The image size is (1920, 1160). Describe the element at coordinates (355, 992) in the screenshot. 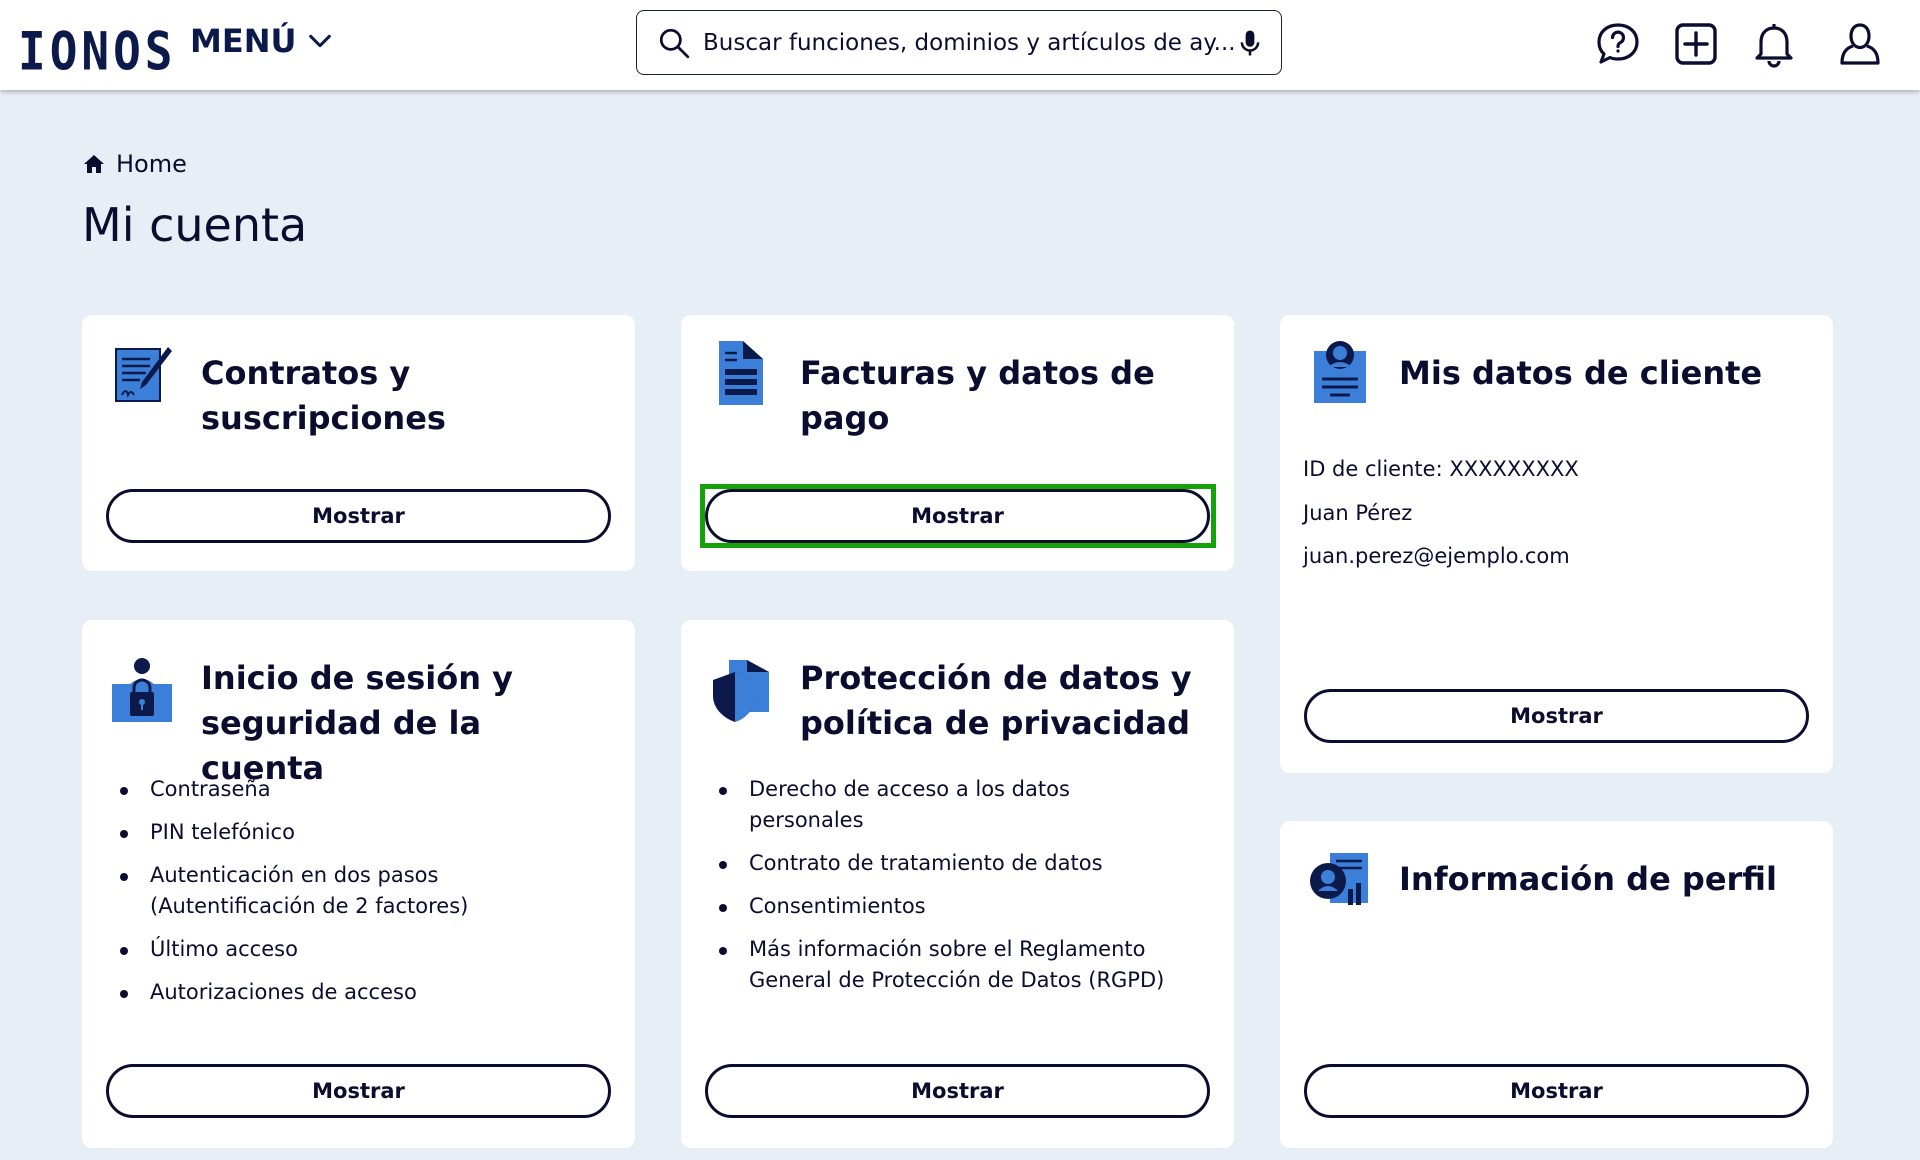

I see `list-item: Autorizaciones de acceso` at that location.